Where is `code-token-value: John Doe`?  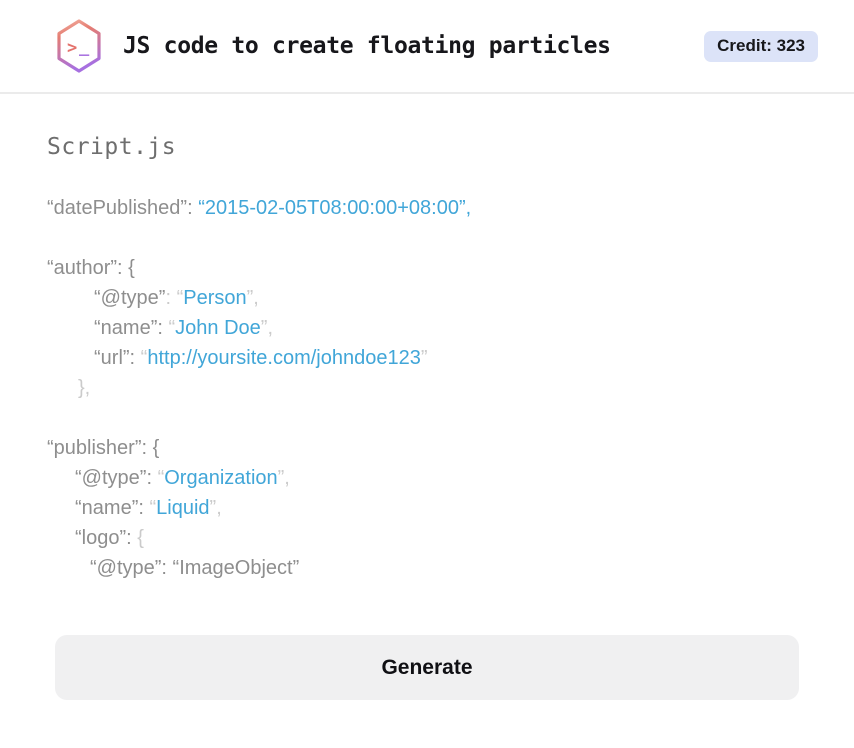
code-token-value: John Doe is located at coordinates (218, 328).